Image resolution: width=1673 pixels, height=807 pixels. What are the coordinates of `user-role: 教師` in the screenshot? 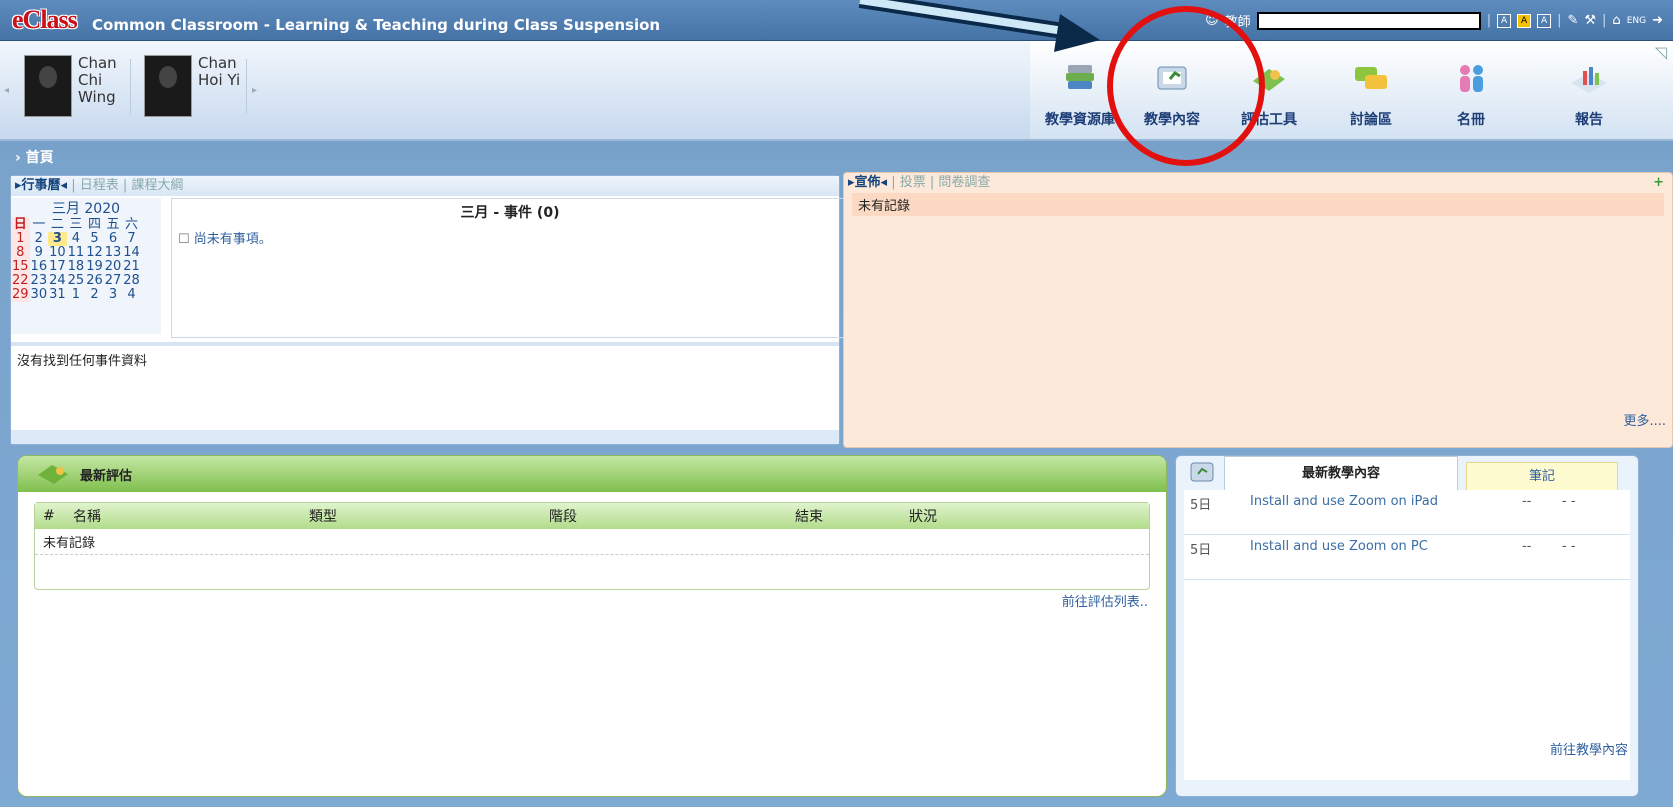 It's located at (1237, 22).